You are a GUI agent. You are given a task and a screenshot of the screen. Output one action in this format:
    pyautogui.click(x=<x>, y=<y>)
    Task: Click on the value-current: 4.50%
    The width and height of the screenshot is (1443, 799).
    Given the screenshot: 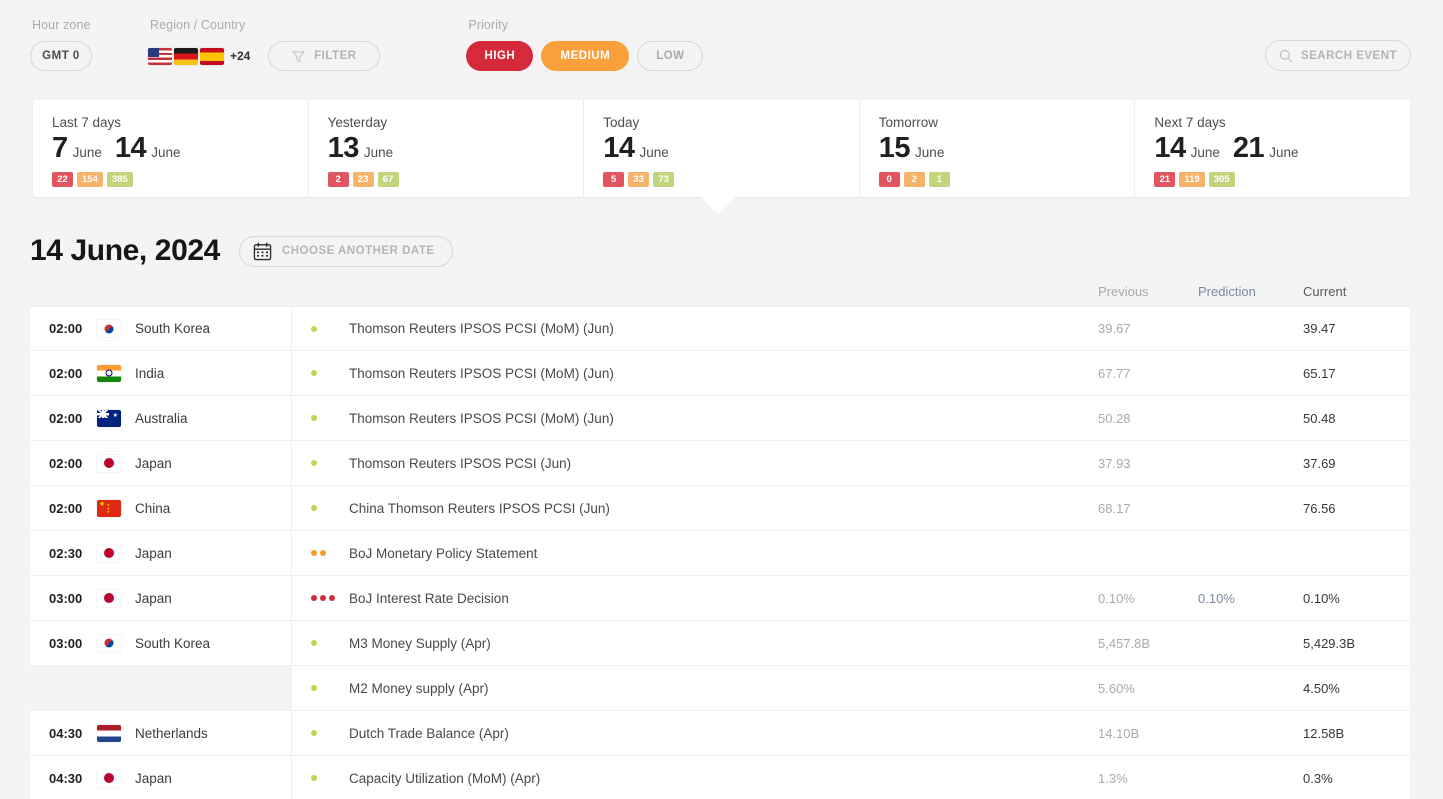 What is the action you would take?
    pyautogui.click(x=1321, y=688)
    